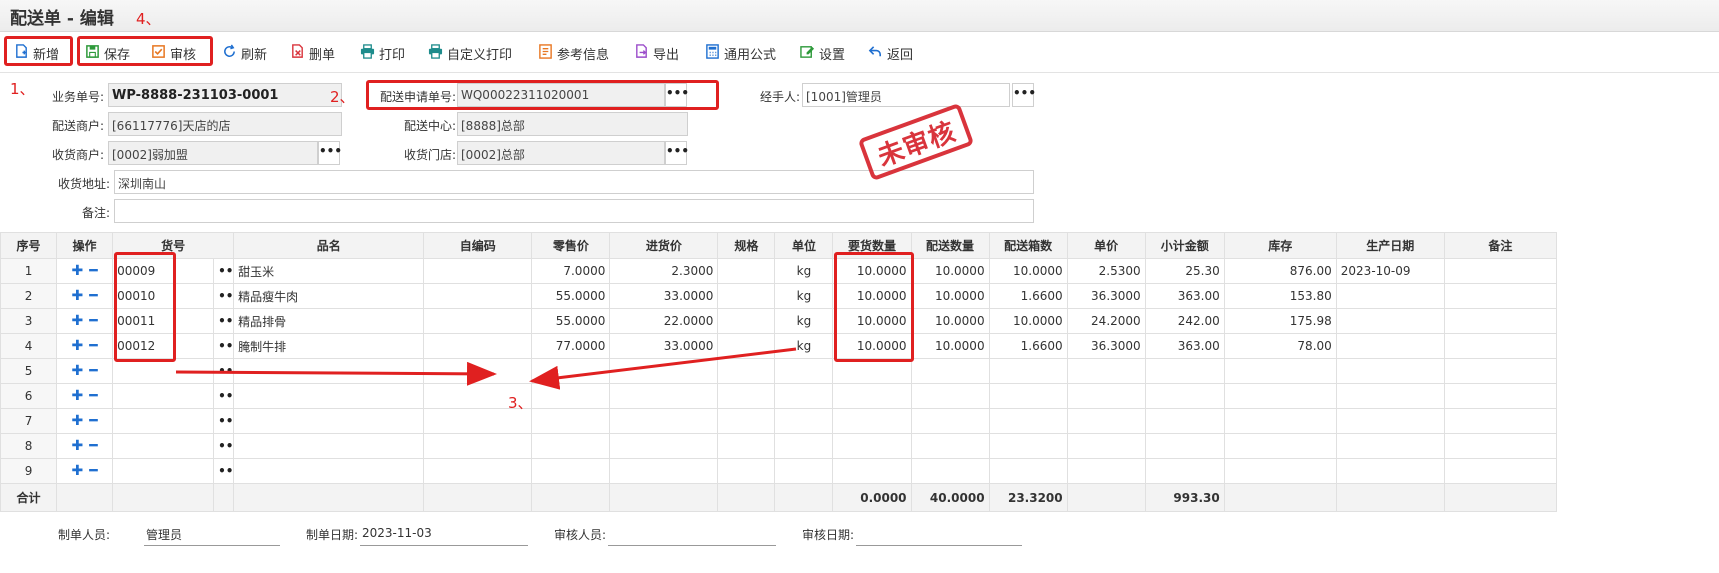 Image resolution: width=1719 pixels, height=573 pixels. What do you see at coordinates (225, 95) in the screenshot?
I see `doc-no-field: WP-8888-231103-0001` at bounding box center [225, 95].